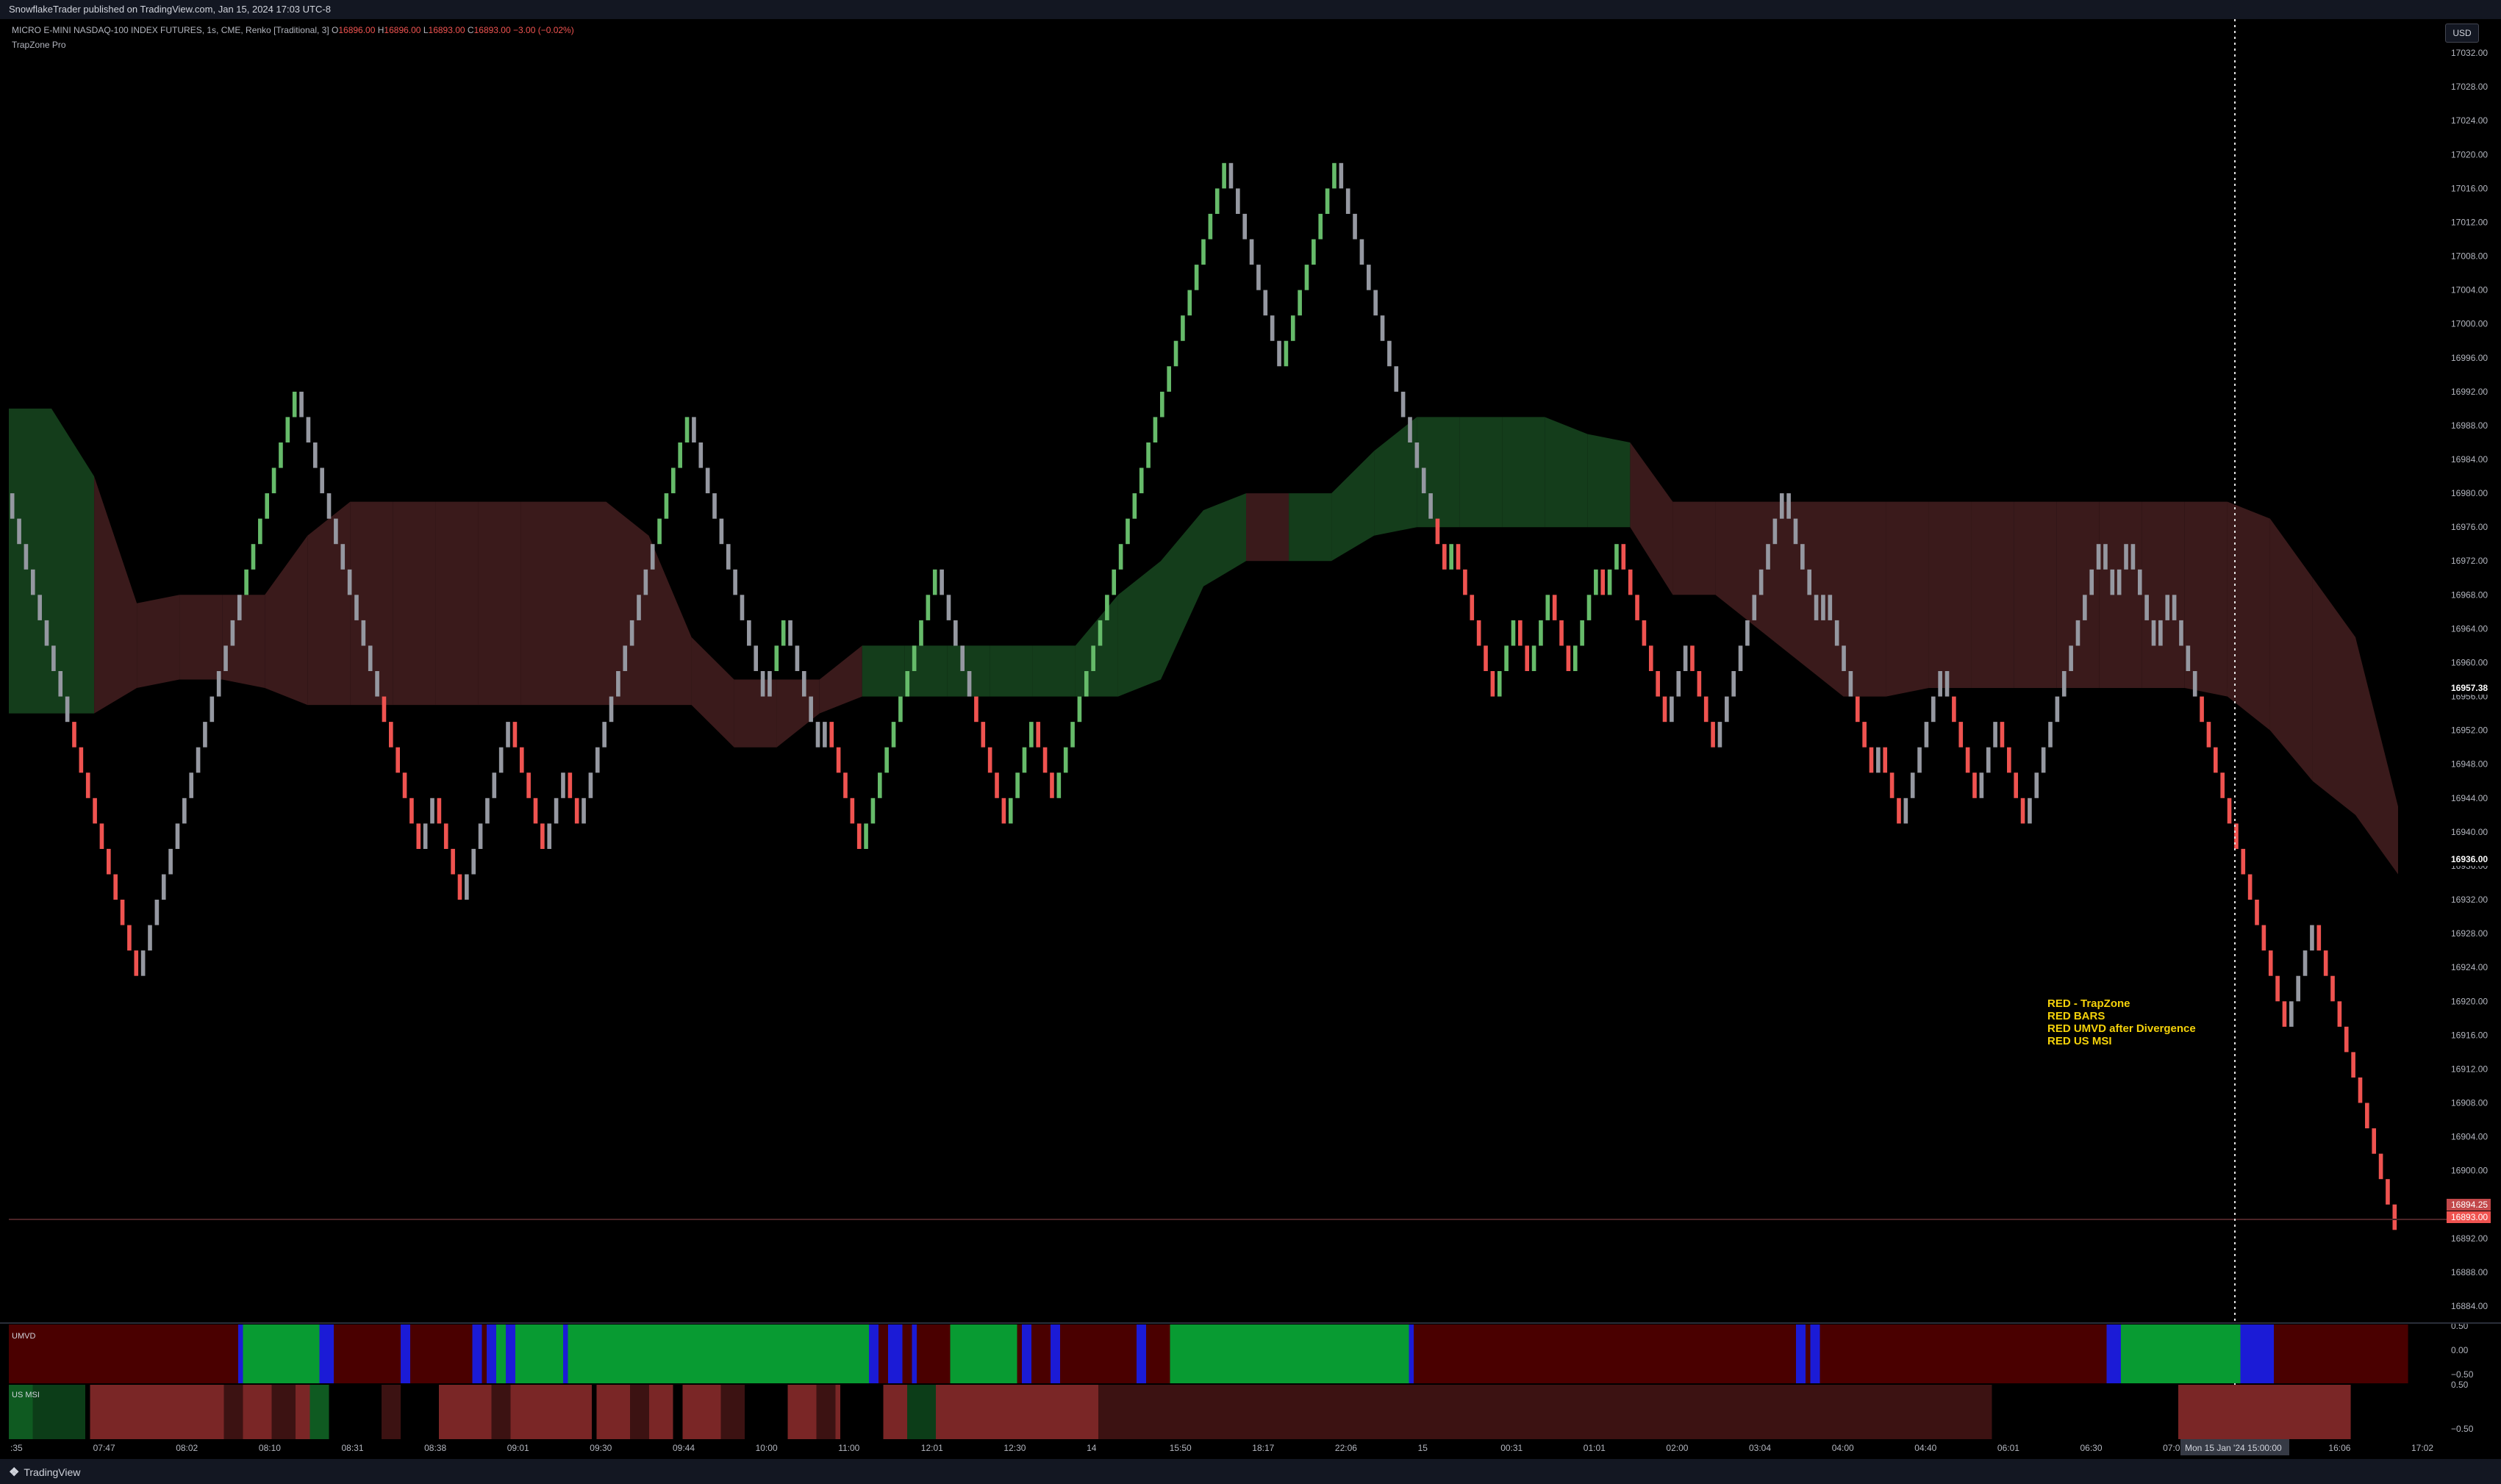 Image resolution: width=2501 pixels, height=1484 pixels. I want to click on ohlc-h-value: 16896.00, so click(402, 30).